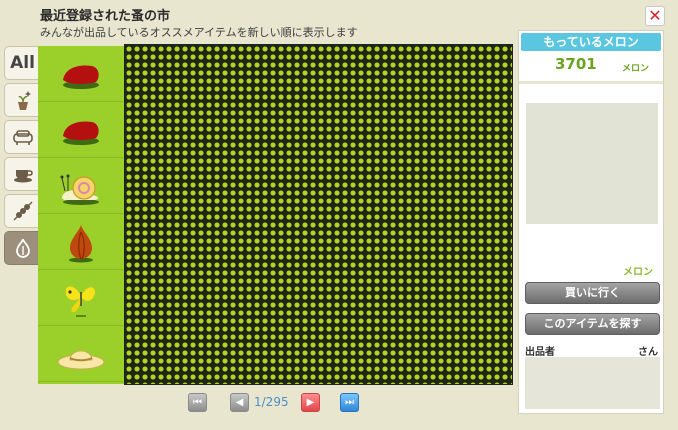  I want to click on divider, so click(591, 82).